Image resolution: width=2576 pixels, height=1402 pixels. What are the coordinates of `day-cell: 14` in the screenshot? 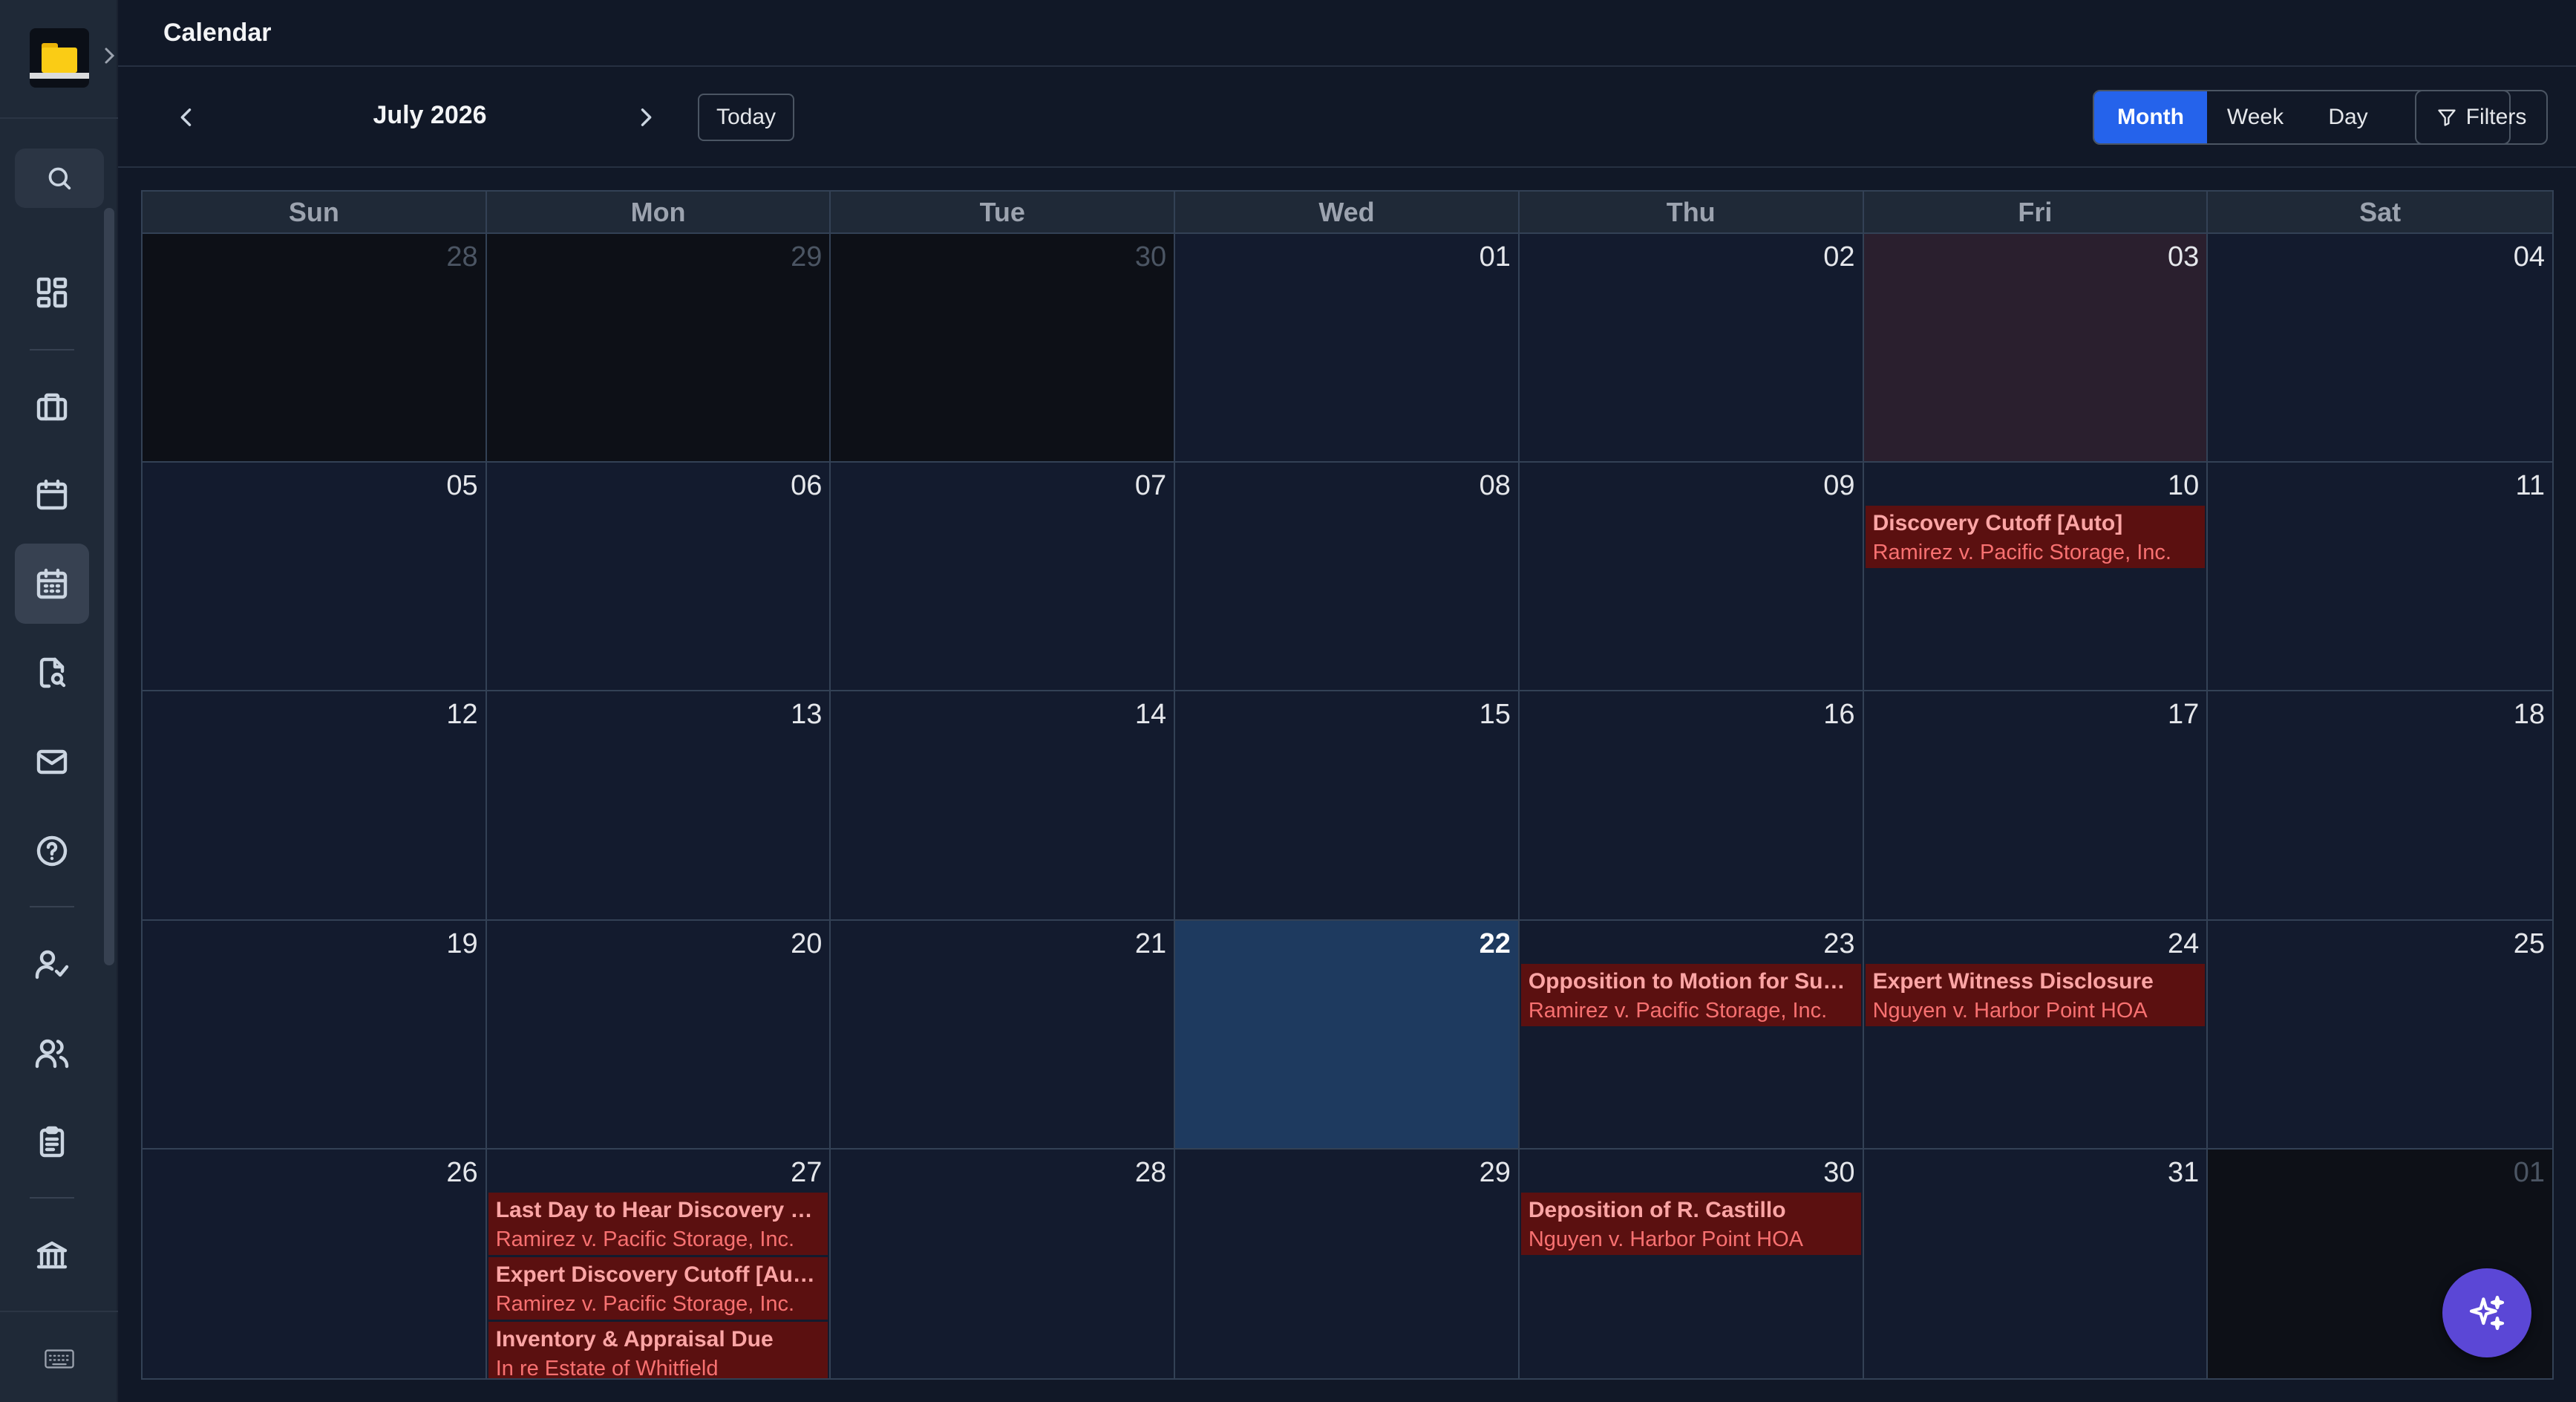 It's located at (1003, 806).